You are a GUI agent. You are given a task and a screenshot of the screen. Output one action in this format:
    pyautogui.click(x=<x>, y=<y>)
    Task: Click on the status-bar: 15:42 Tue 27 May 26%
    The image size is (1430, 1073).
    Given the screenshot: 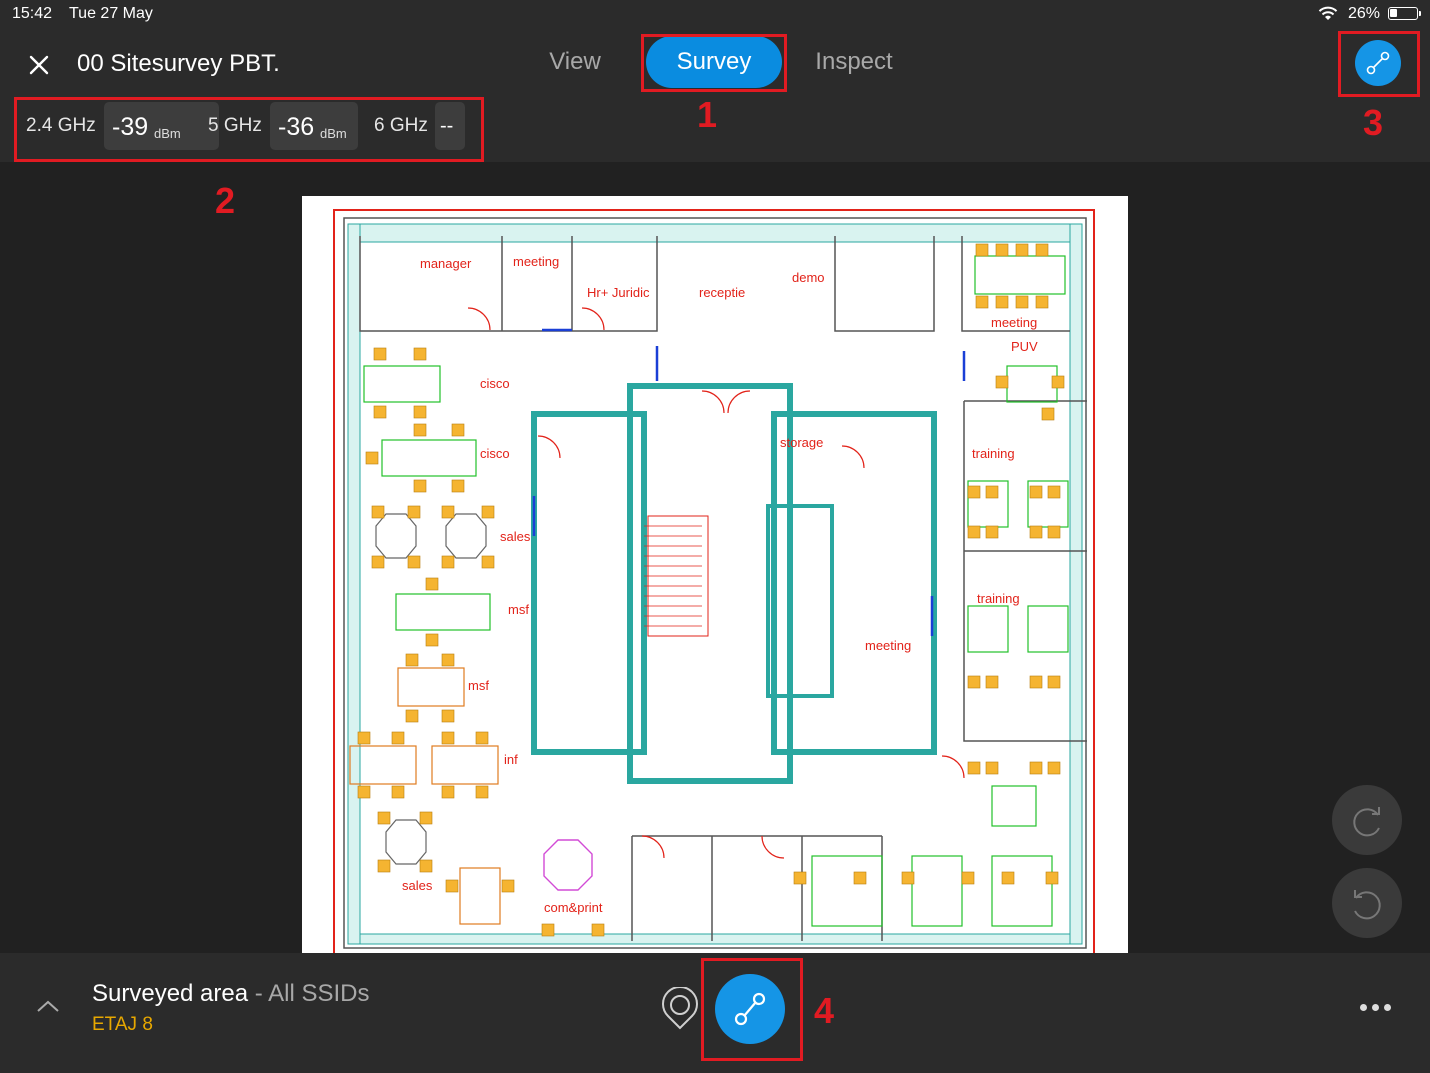 What is the action you would take?
    pyautogui.click(x=715, y=14)
    